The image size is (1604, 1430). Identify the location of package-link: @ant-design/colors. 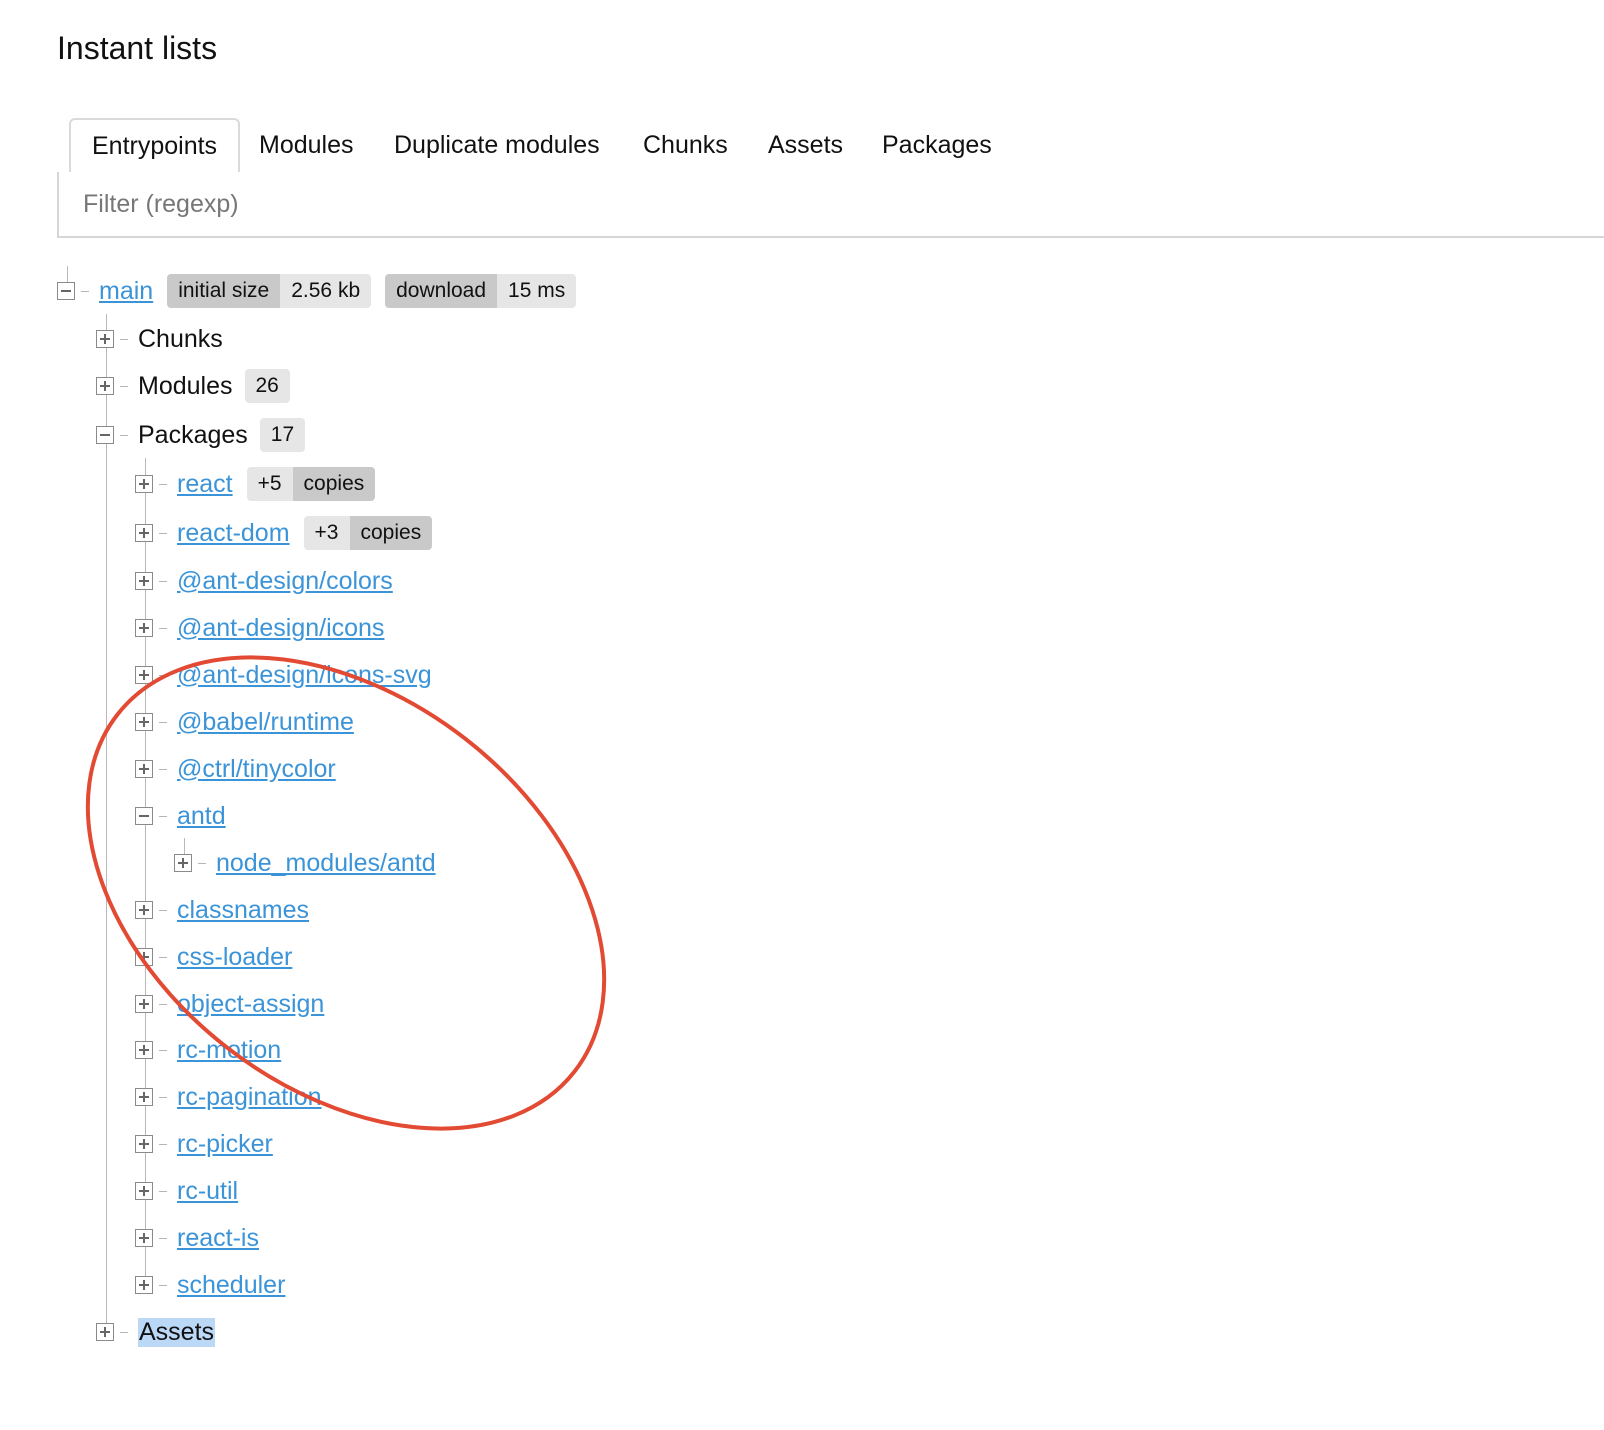
(285, 581).